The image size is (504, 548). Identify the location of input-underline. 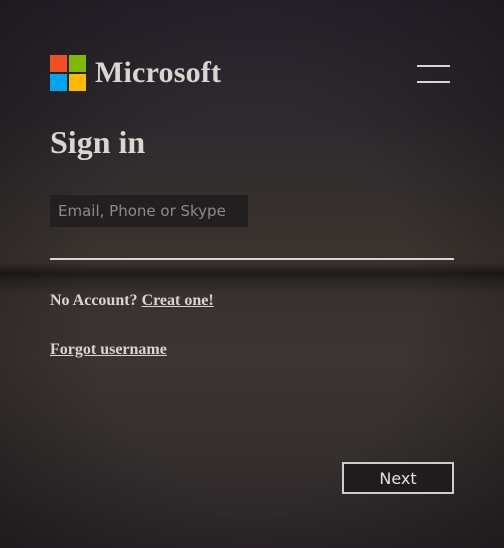
(252, 259).